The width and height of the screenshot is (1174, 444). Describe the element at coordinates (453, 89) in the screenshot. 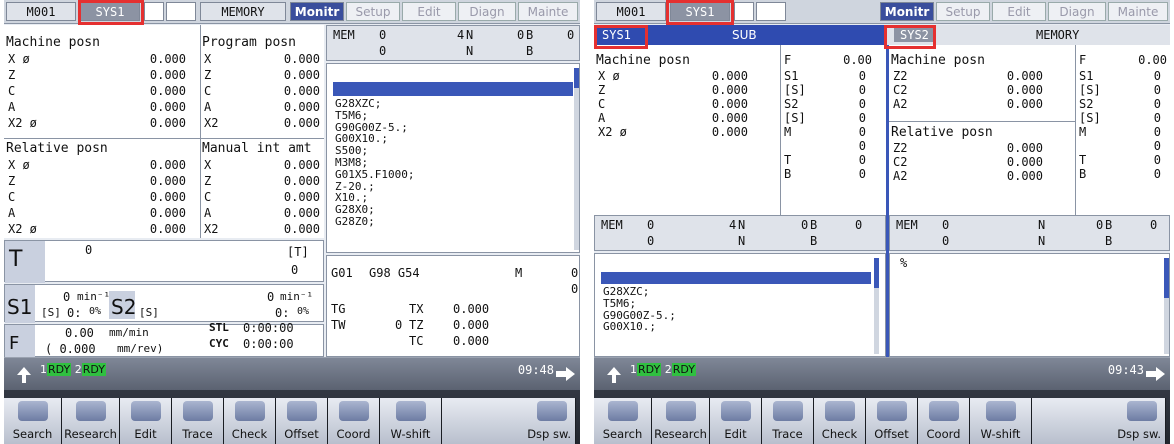

I see `current-block-bar` at that location.